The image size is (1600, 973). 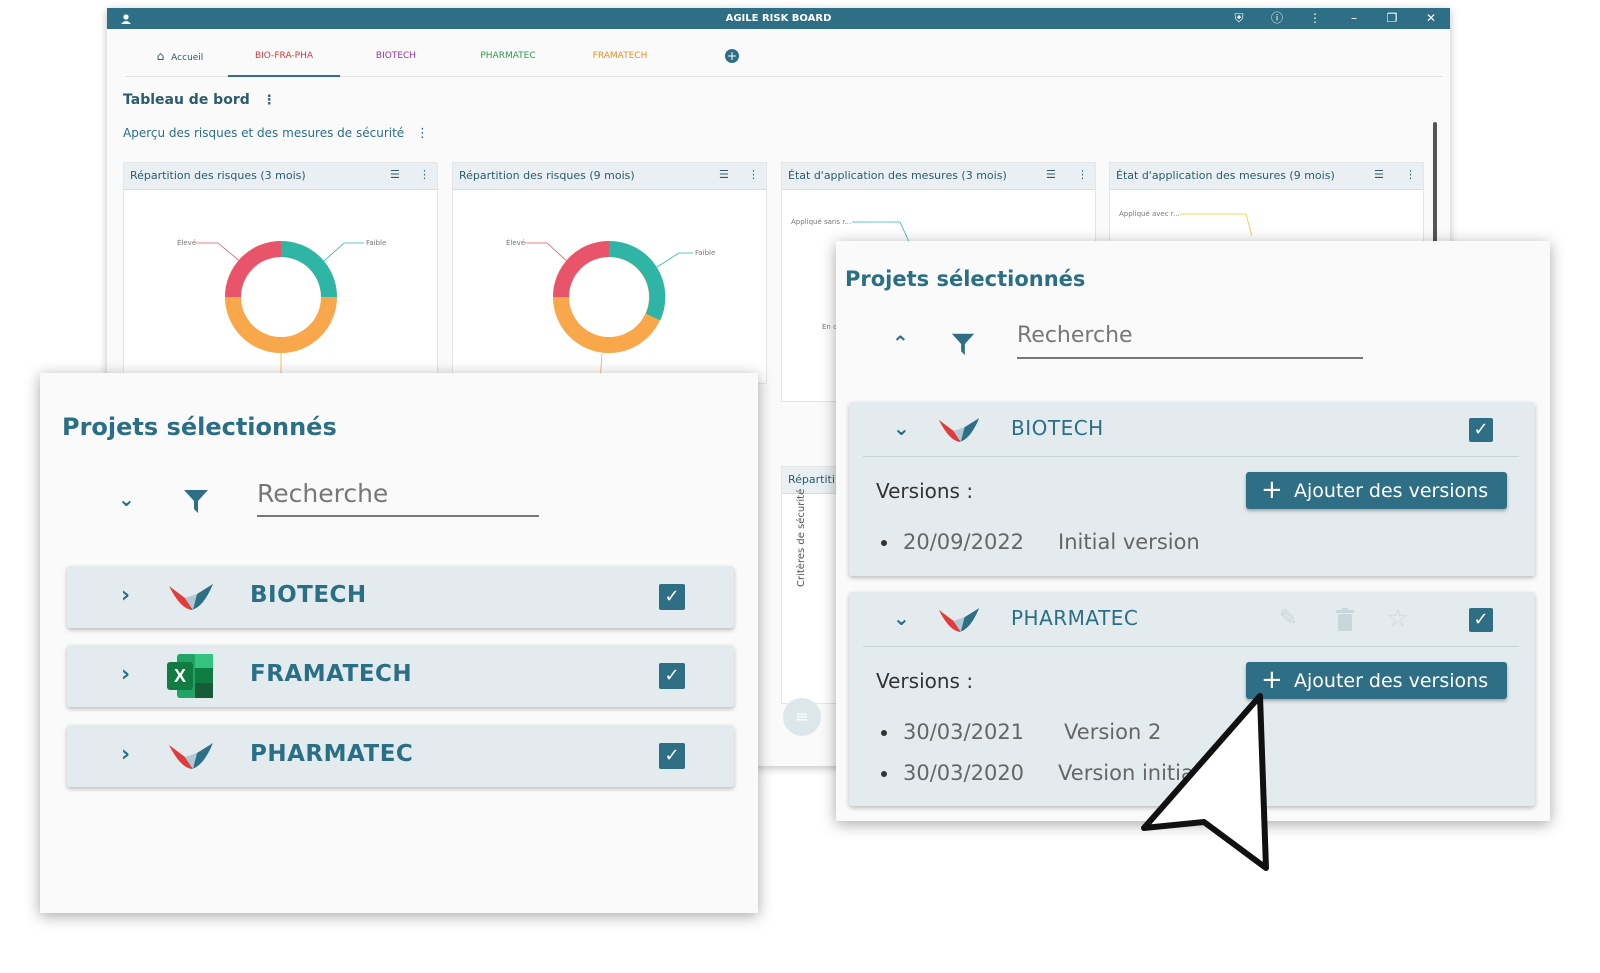 I want to click on tab-pharmatec: PHARMATEC, so click(x=508, y=59).